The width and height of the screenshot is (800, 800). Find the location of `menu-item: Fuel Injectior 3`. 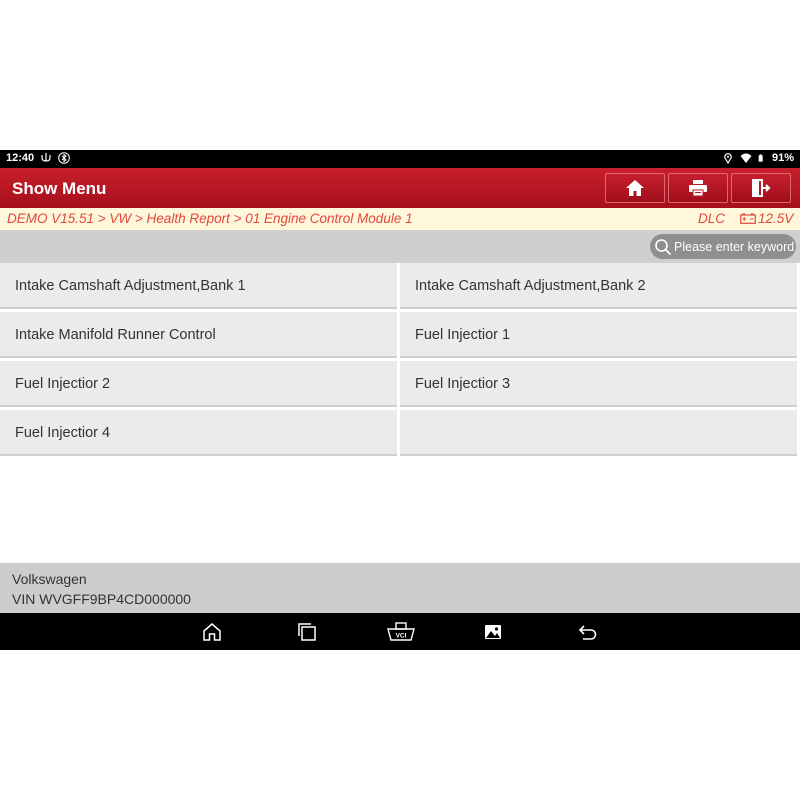

menu-item: Fuel Injectior 3 is located at coordinates (598, 384).